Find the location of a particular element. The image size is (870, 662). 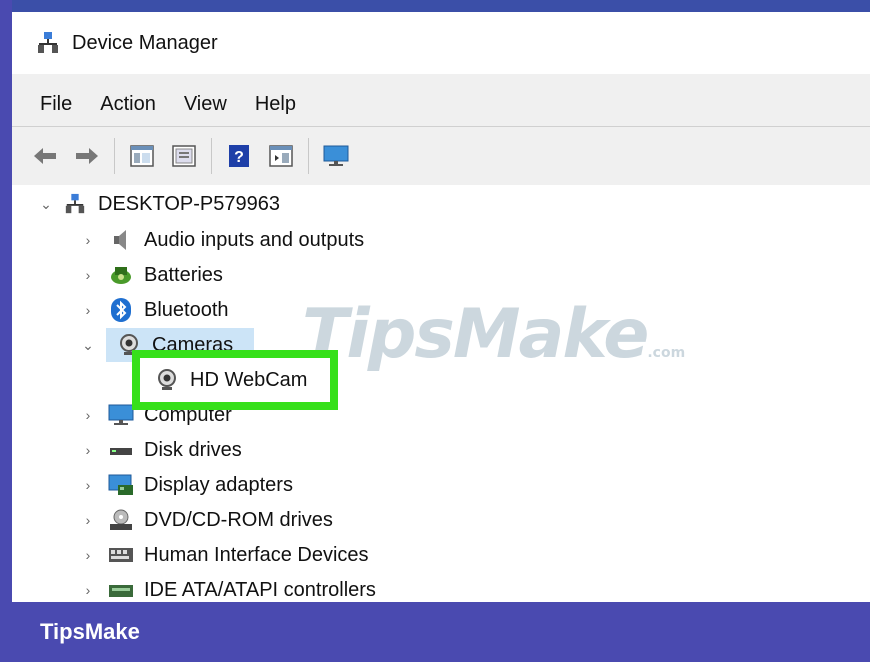

menu-bar: File Action View Help is located at coordinates (441, 104).